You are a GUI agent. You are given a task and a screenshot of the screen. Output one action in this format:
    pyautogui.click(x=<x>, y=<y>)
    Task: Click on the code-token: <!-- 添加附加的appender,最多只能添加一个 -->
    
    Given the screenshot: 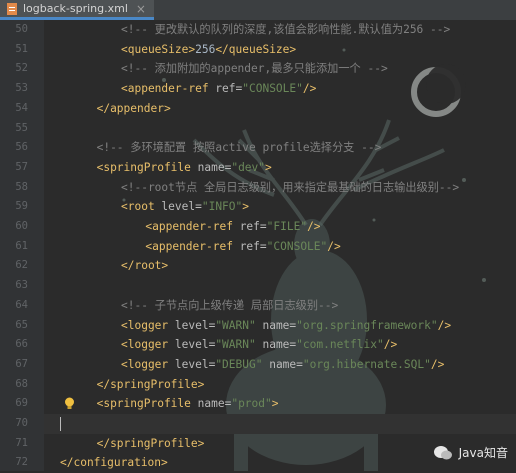 What is the action you would take?
    pyautogui.click(x=254, y=69)
    